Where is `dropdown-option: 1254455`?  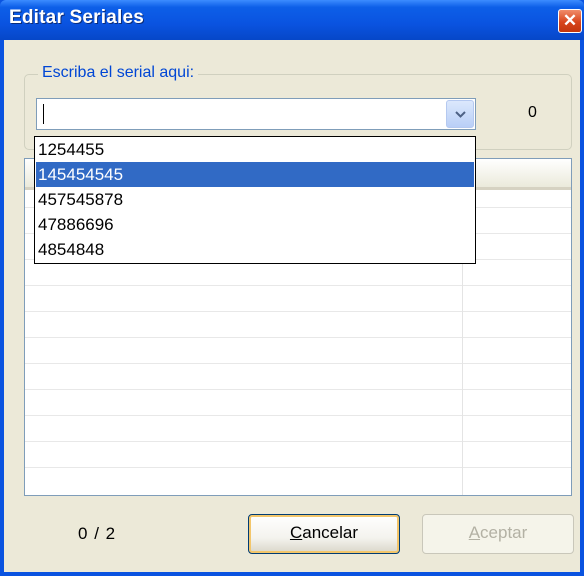
dropdown-option: 1254455 is located at coordinates (255, 149).